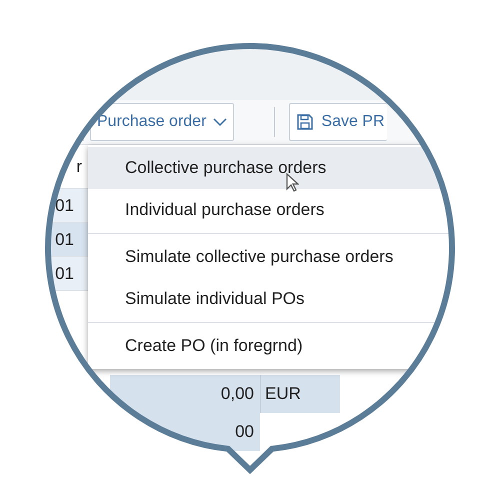 Image resolution: width=500 pixels, height=500 pixels. I want to click on save-button: Save PR, so click(338, 122).